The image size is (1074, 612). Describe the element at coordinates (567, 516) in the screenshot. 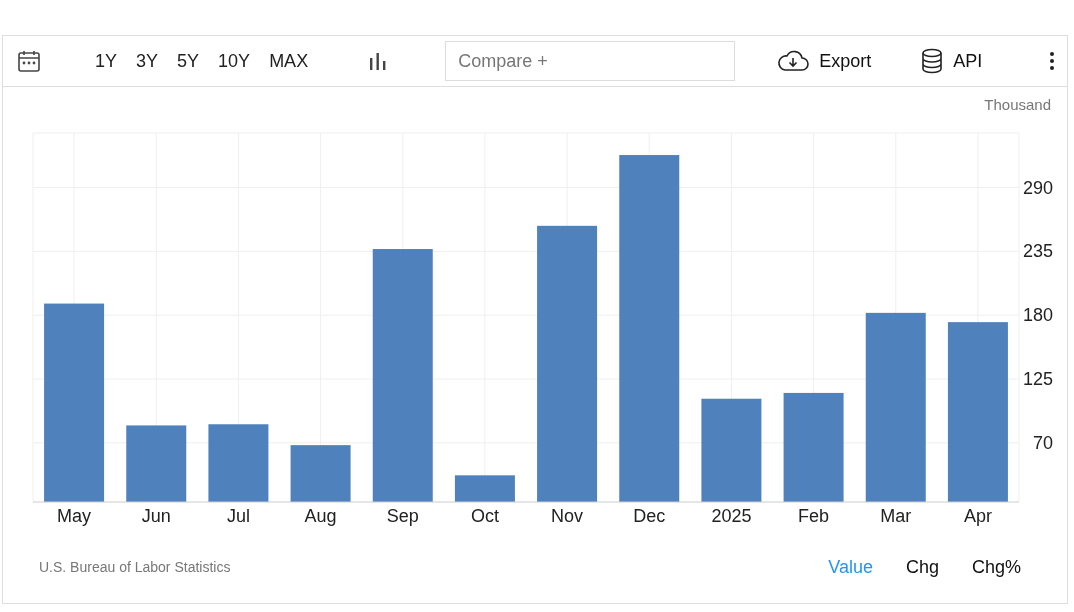

I see `x-tick-label: Nov` at that location.